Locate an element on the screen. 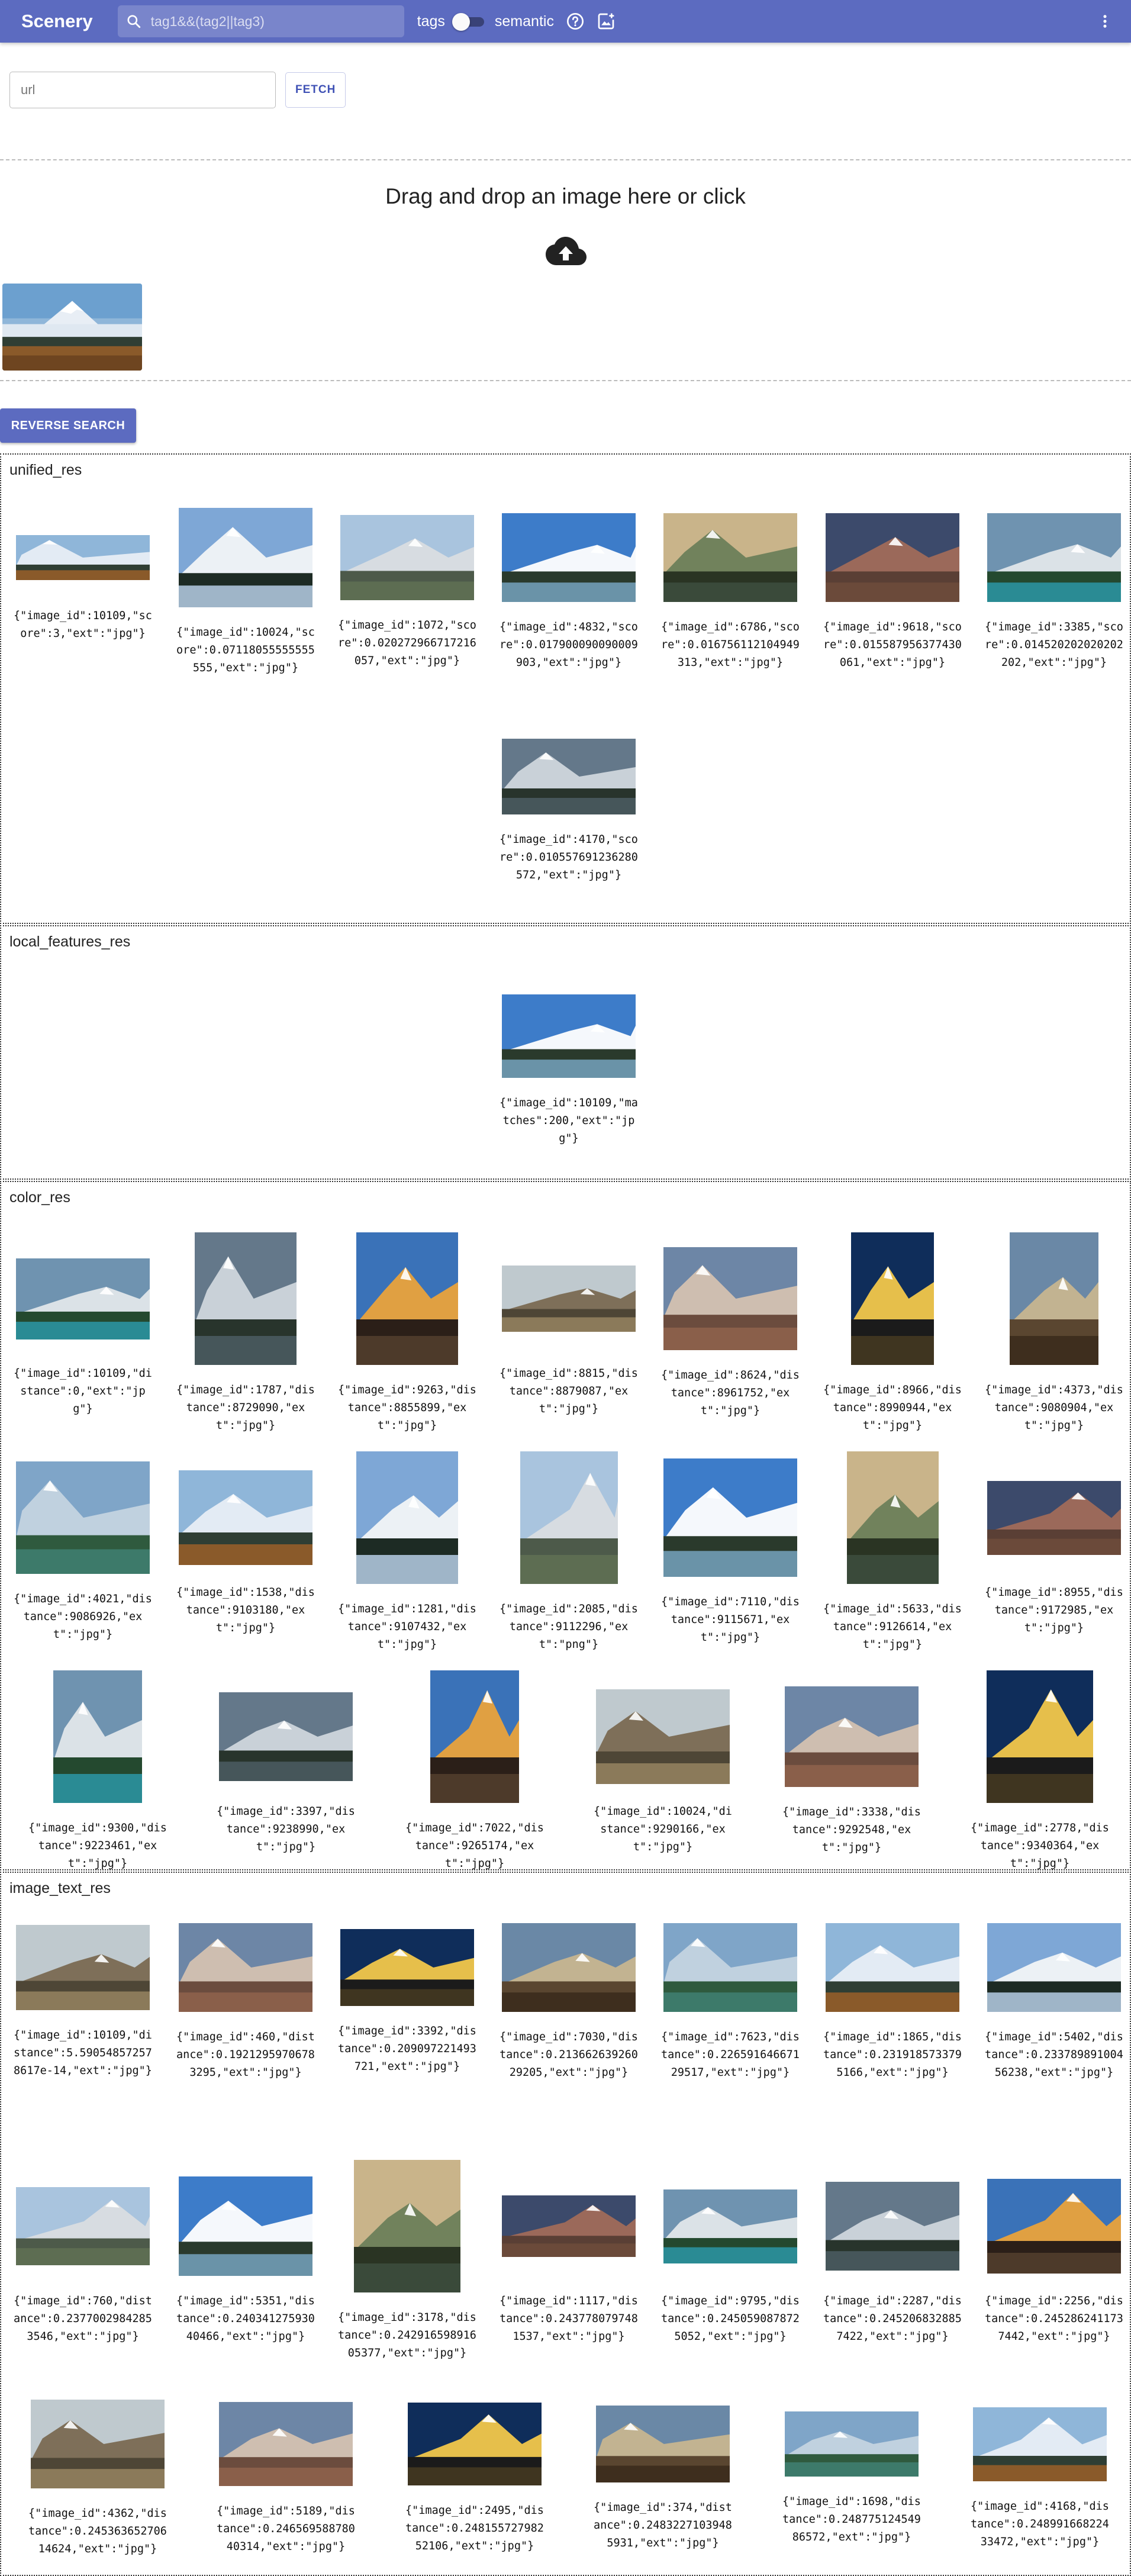 This screenshot has width=1131, height=2576. fetch-button: FETCH is located at coordinates (315, 90).